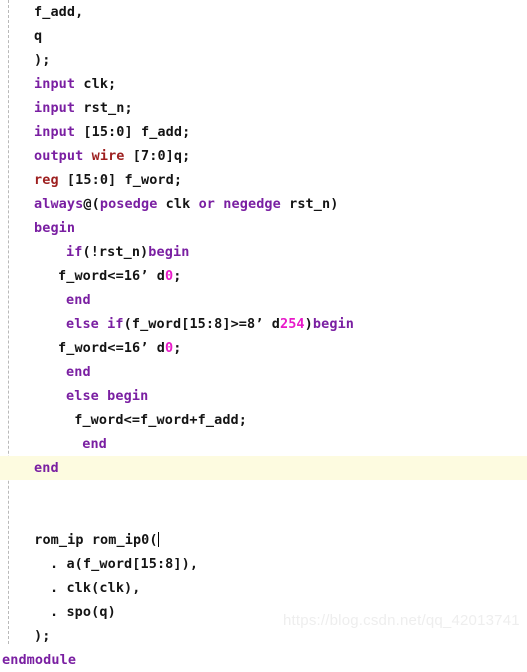  Describe the element at coordinates (157, 156) in the screenshot. I see `code-token-id: [7:0]q;` at that location.